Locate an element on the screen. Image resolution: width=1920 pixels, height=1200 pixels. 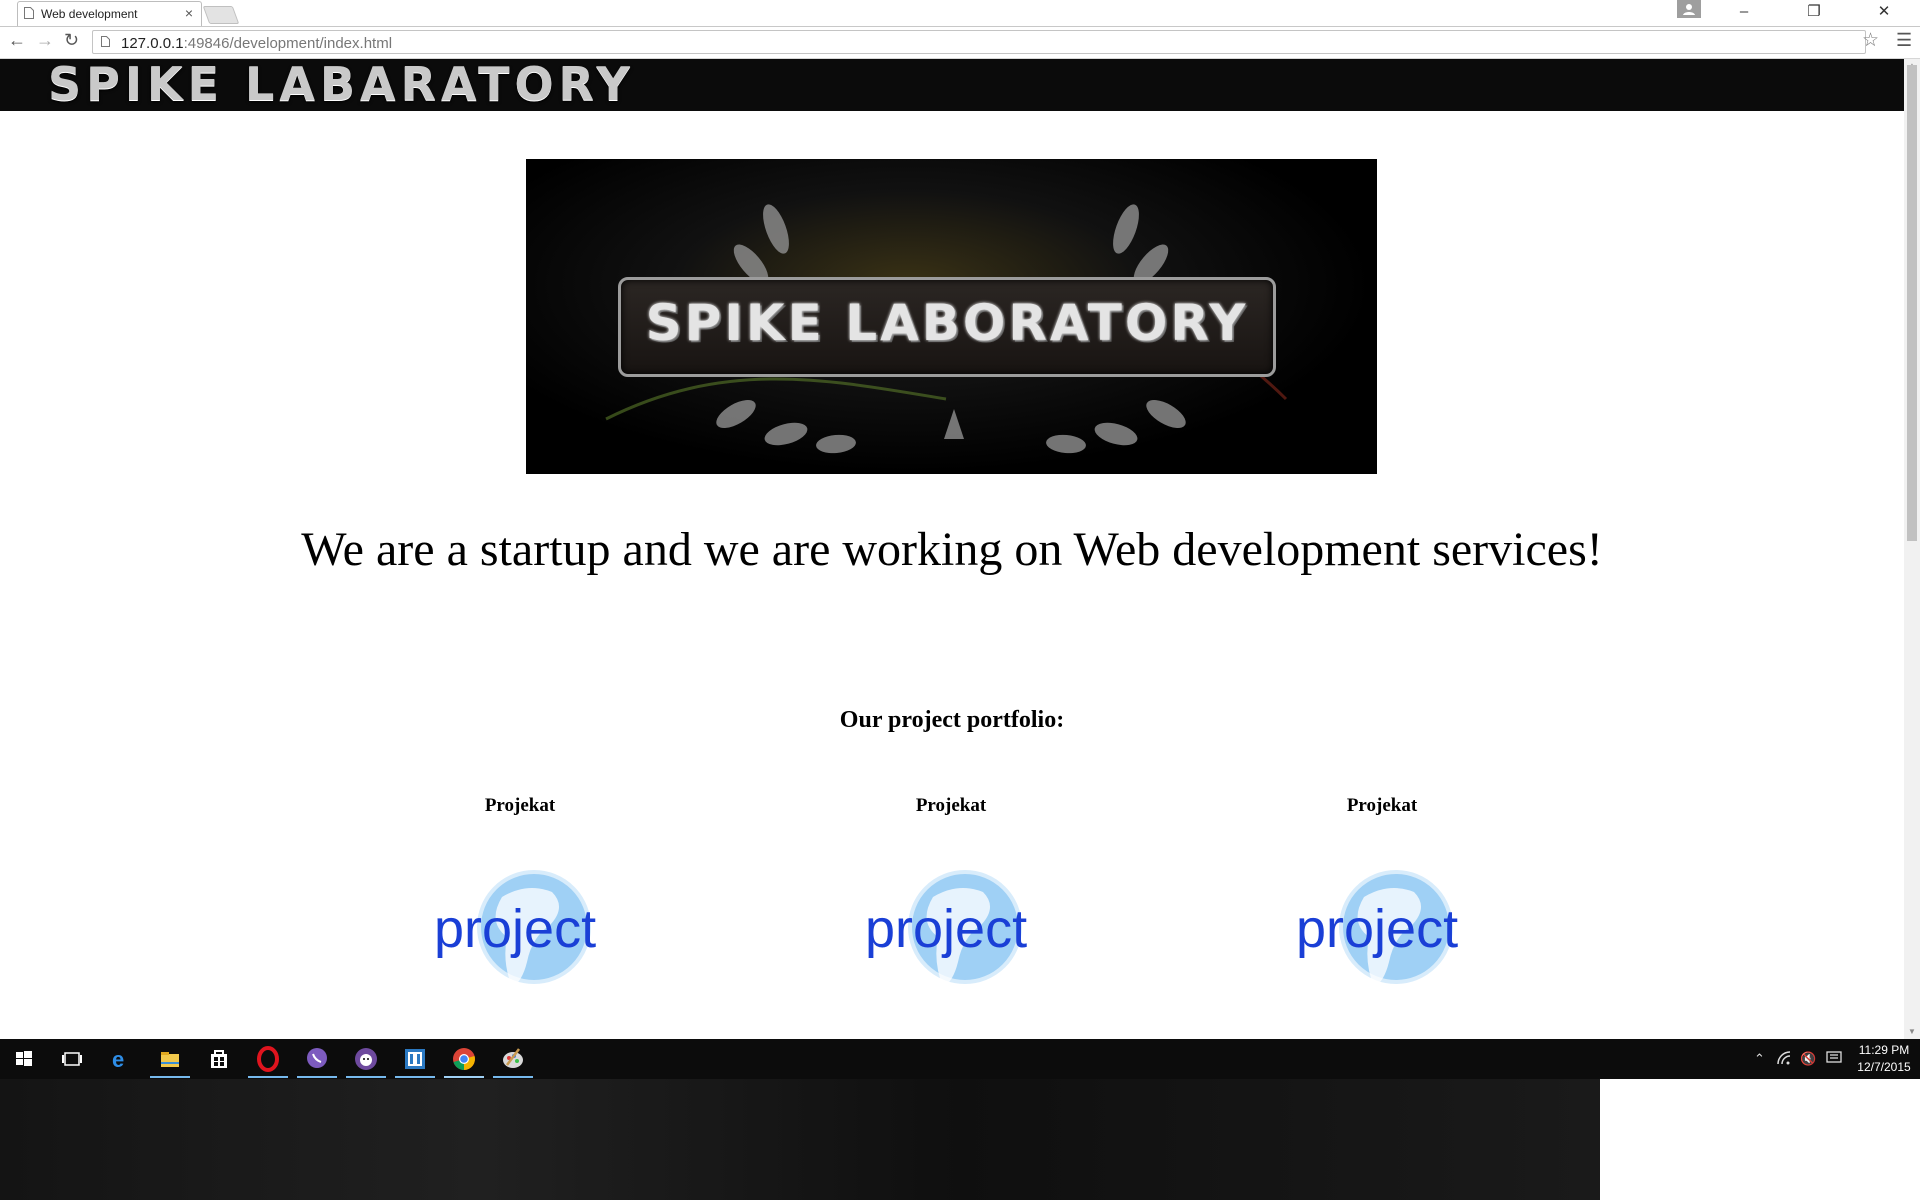
paint-icon is located at coordinates (513, 1059).